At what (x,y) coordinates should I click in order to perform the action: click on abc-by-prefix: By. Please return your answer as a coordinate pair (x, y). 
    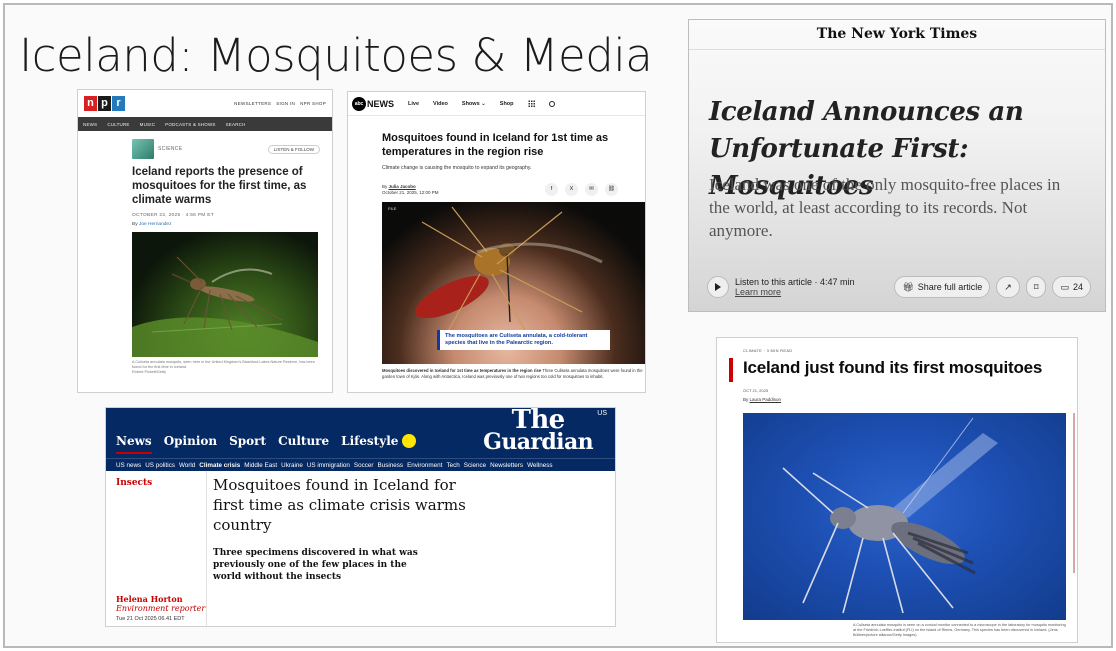
    Looking at the image, I should click on (385, 186).